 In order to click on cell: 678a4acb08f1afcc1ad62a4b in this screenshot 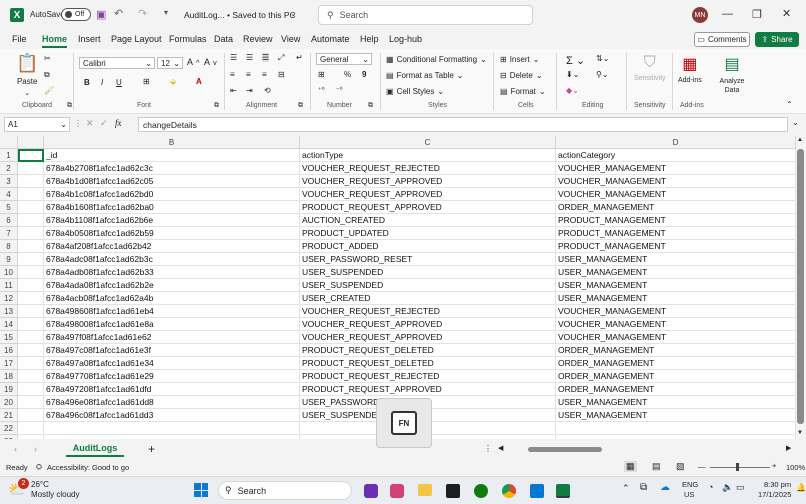, I will do `click(172, 298)`.